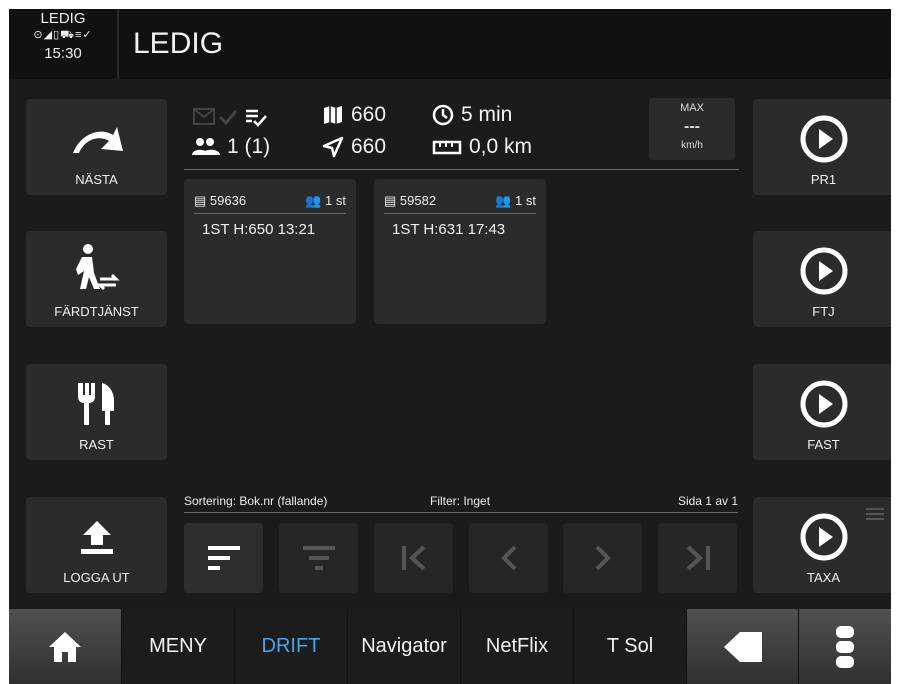 The width and height of the screenshot is (899, 684). I want to click on ruler-icon, so click(447, 147).